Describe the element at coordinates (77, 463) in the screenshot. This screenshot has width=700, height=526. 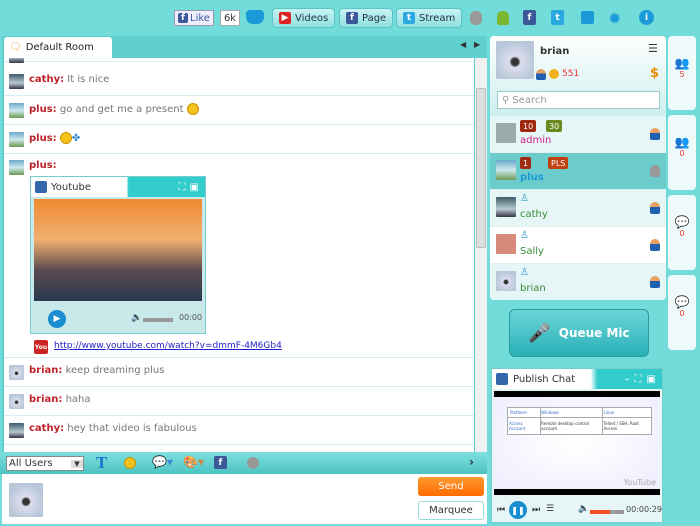
I see `chevron-down-icon: ▼` at that location.